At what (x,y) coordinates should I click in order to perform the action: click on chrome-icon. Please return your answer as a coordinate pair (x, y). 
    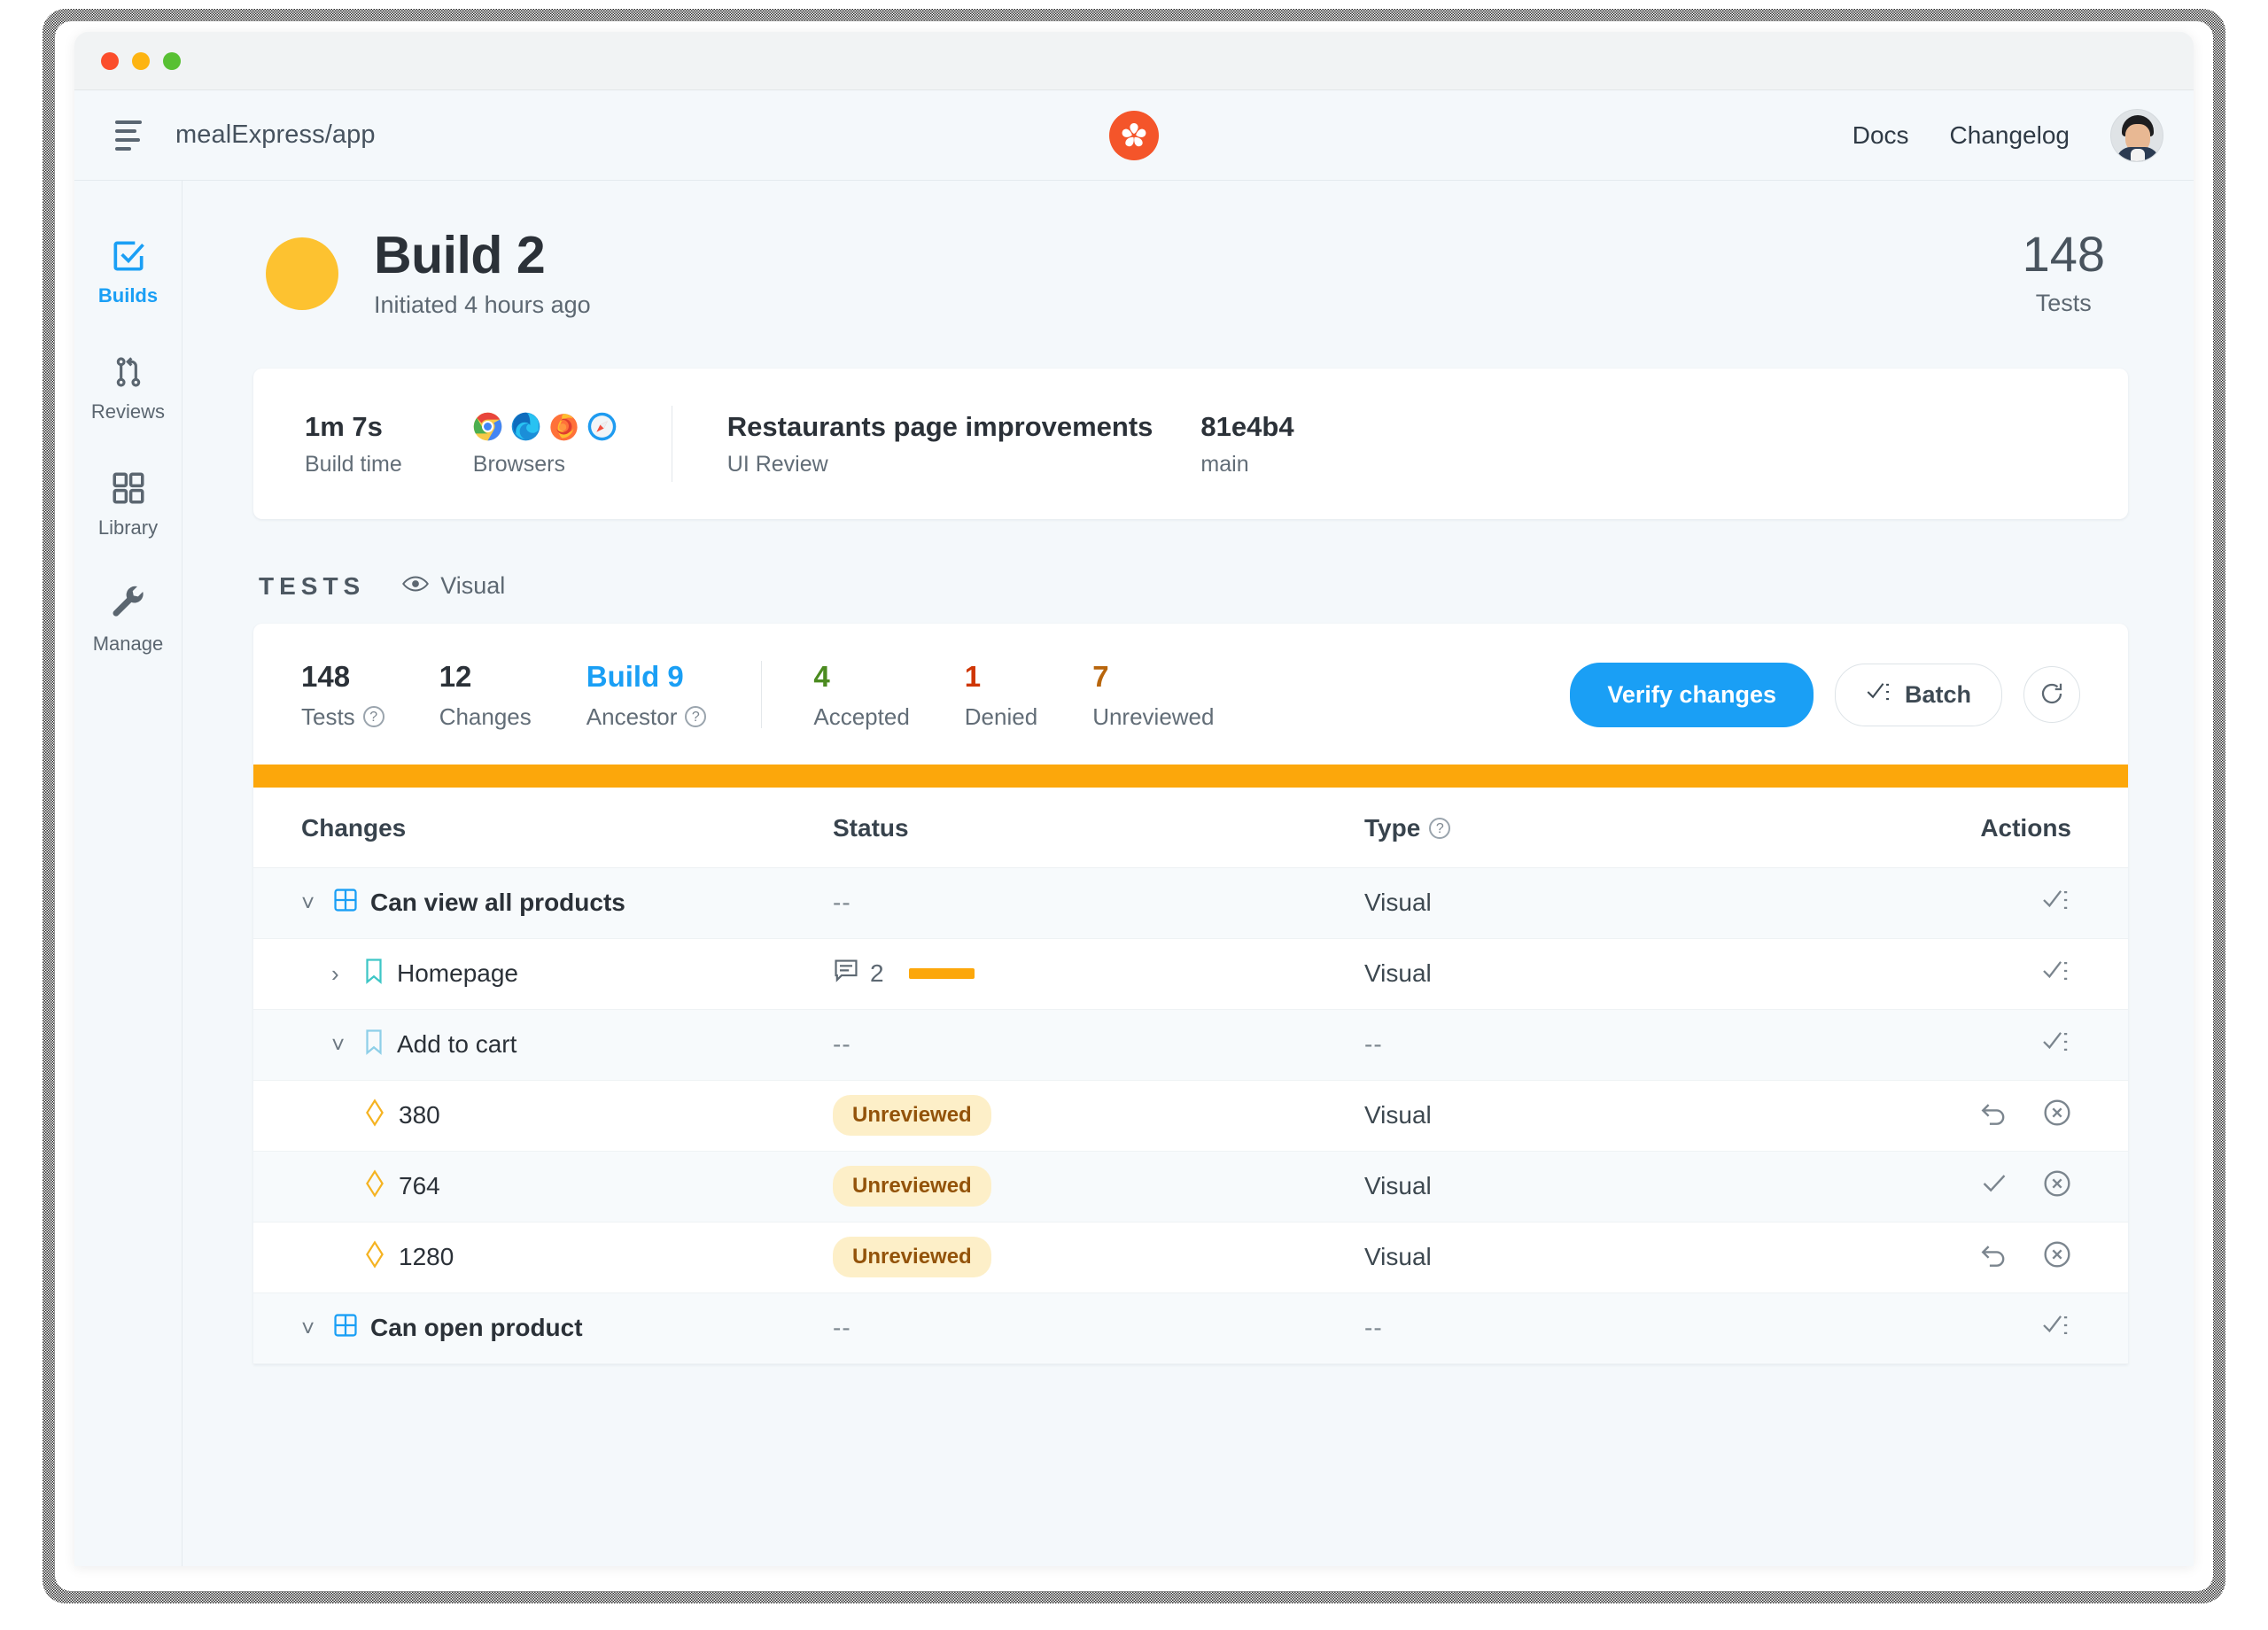
    Looking at the image, I should click on (488, 426).